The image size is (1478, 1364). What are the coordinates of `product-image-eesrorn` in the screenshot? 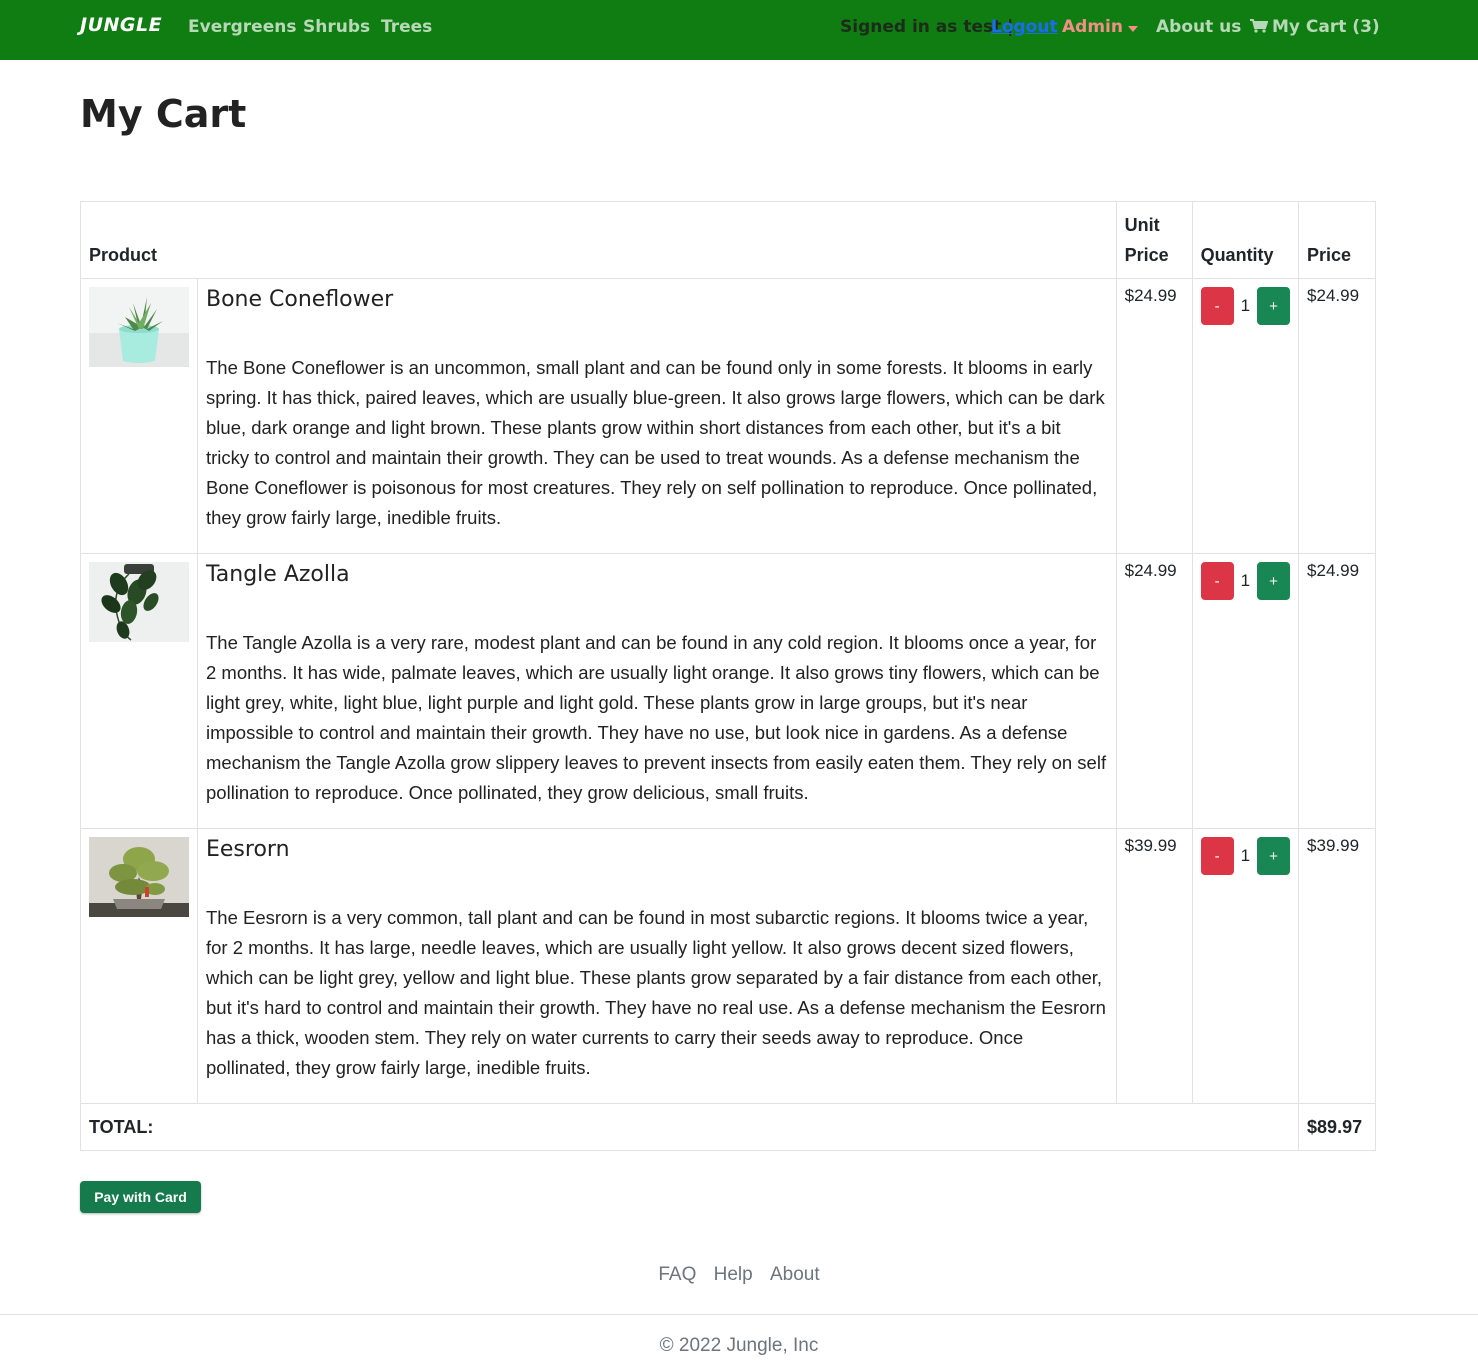 It's located at (139, 877).